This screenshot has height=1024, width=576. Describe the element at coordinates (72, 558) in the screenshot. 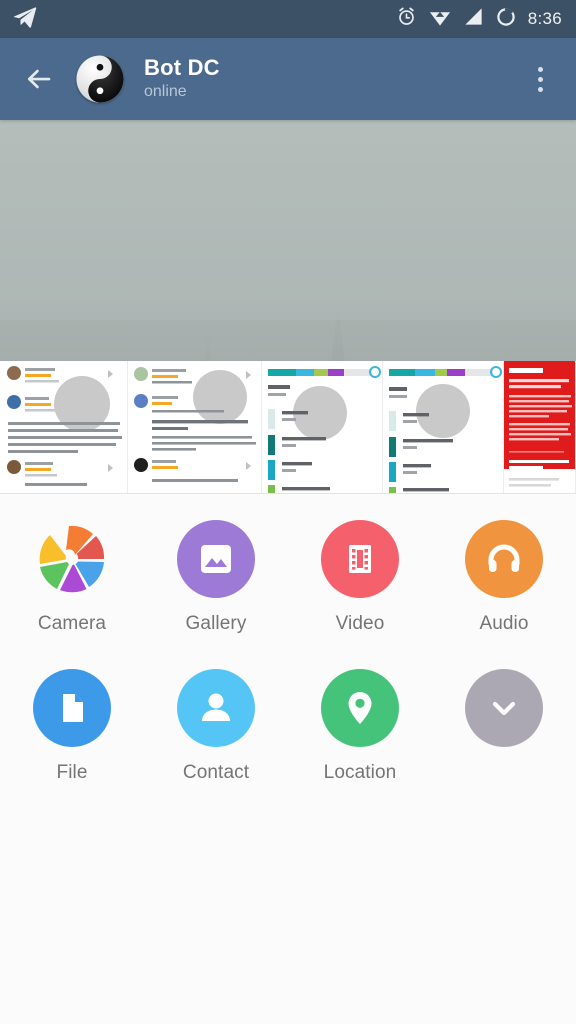

I see `camera-aperture-icon` at that location.